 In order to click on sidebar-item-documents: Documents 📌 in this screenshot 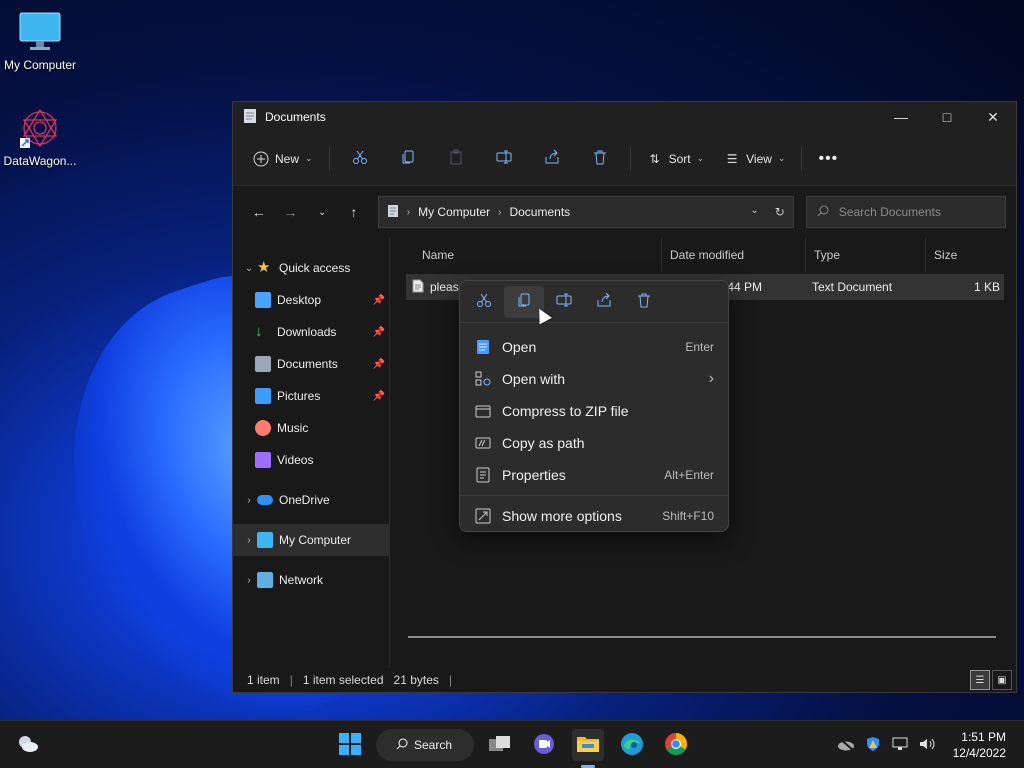, I will do `click(311, 364)`.